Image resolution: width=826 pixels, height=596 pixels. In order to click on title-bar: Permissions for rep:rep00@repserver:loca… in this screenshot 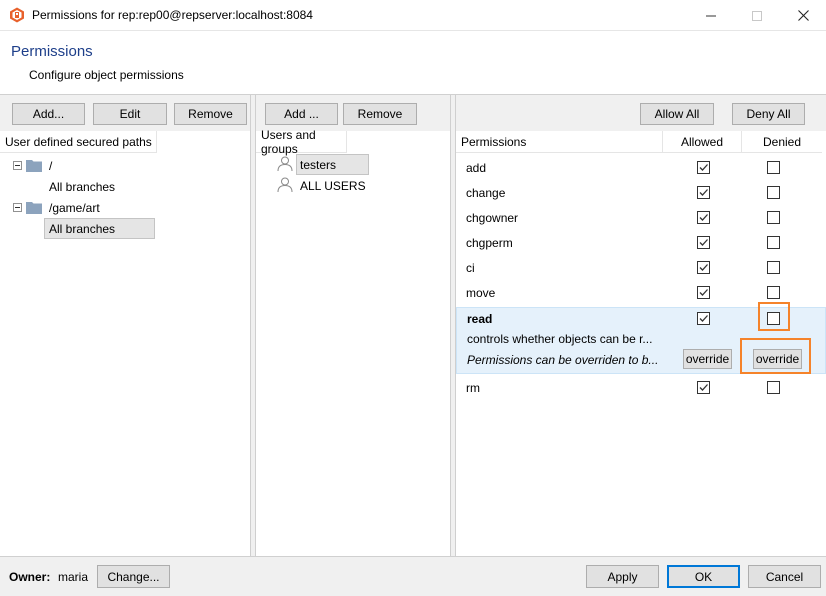, I will do `click(413, 15)`.